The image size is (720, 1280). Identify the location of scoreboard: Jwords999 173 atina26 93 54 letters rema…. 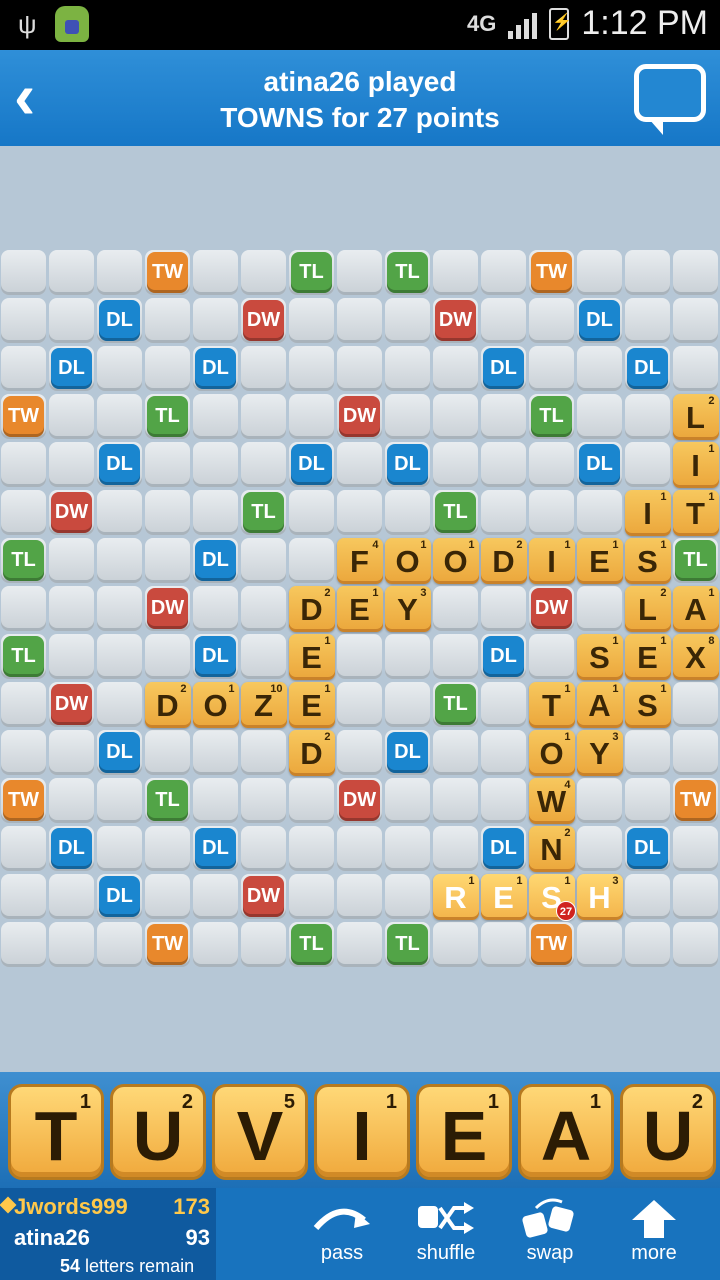
(108, 1234).